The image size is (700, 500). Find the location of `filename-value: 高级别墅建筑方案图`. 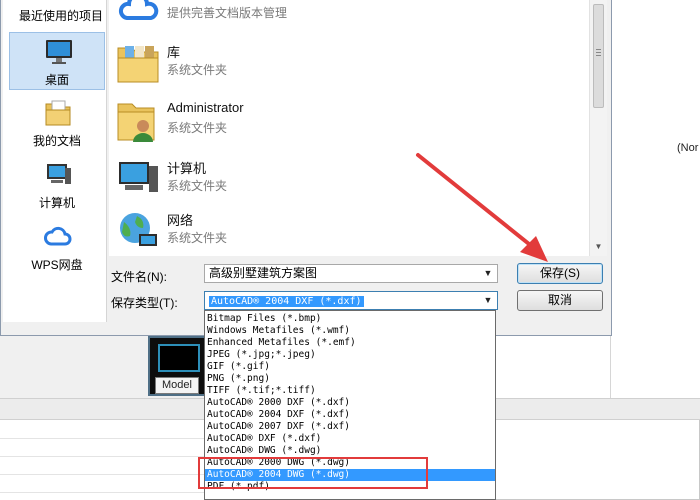

filename-value: 高级别墅建筑方案图 is located at coordinates (263, 273).